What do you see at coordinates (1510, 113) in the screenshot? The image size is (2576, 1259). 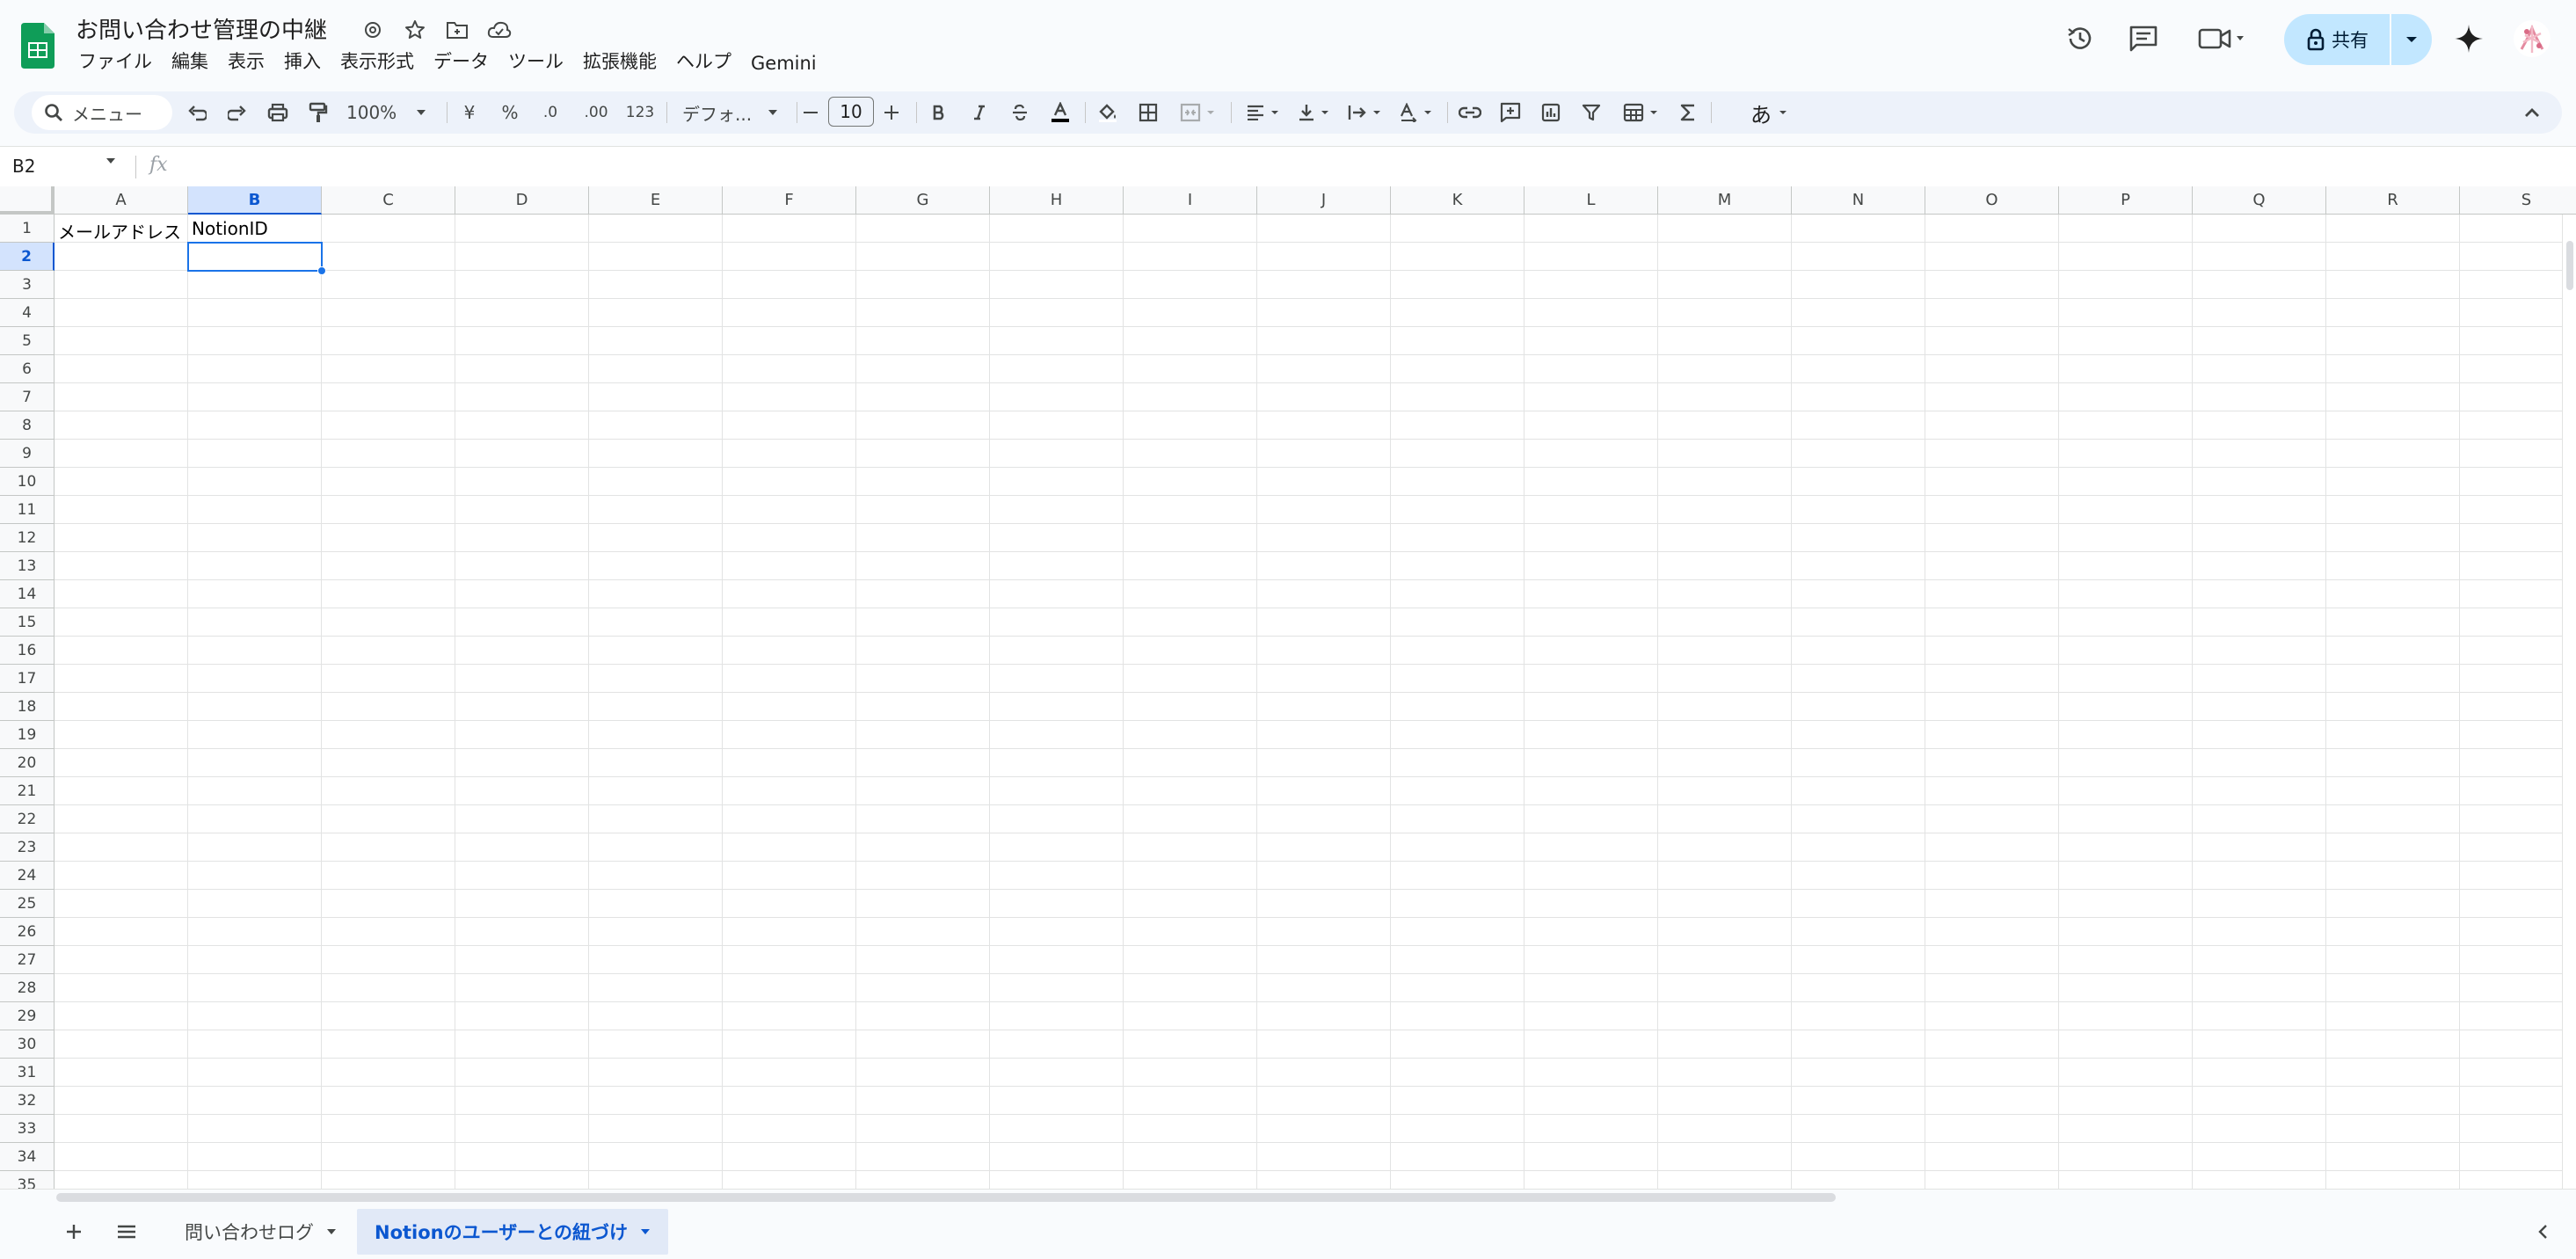 I see `insert-comment-button` at bounding box center [1510, 113].